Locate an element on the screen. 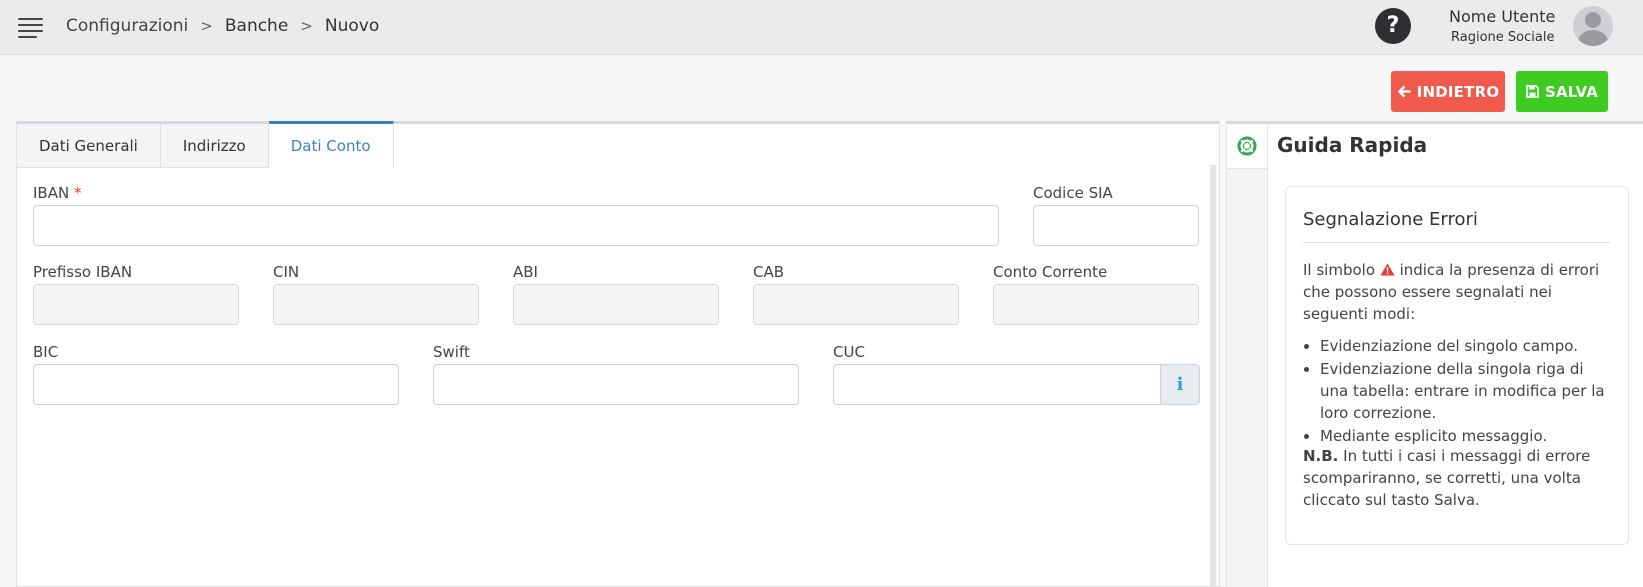  cuc-info-button: i is located at coordinates (1180, 384).